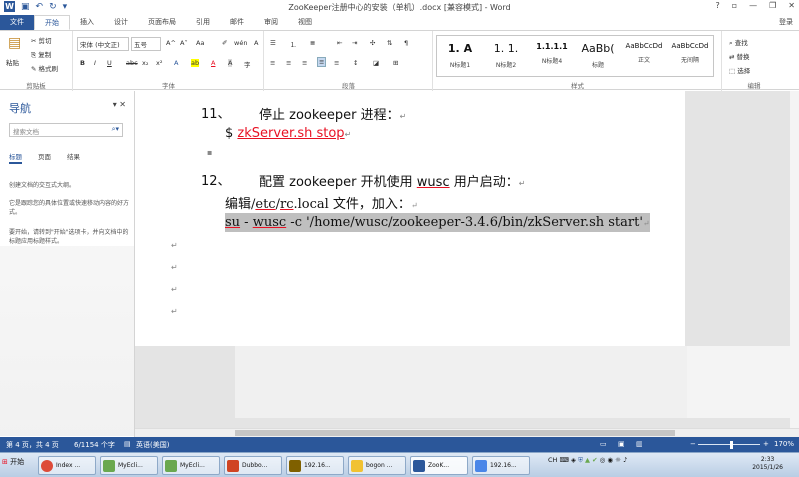 The height and width of the screenshot is (477, 799). What do you see at coordinates (272, 63) in the screenshot?
I see `align-left-icon: ≡` at bounding box center [272, 63].